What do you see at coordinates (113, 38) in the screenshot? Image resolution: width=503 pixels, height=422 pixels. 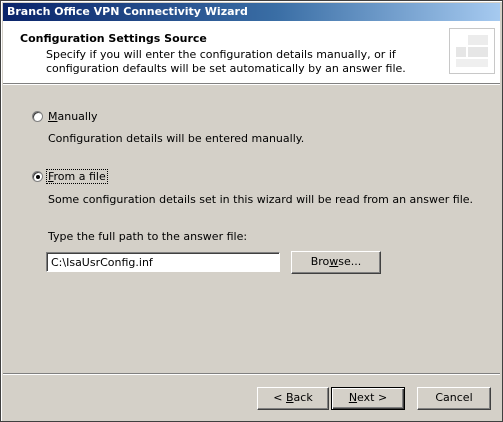 I see `page-title: Configuration Settings Source` at bounding box center [113, 38].